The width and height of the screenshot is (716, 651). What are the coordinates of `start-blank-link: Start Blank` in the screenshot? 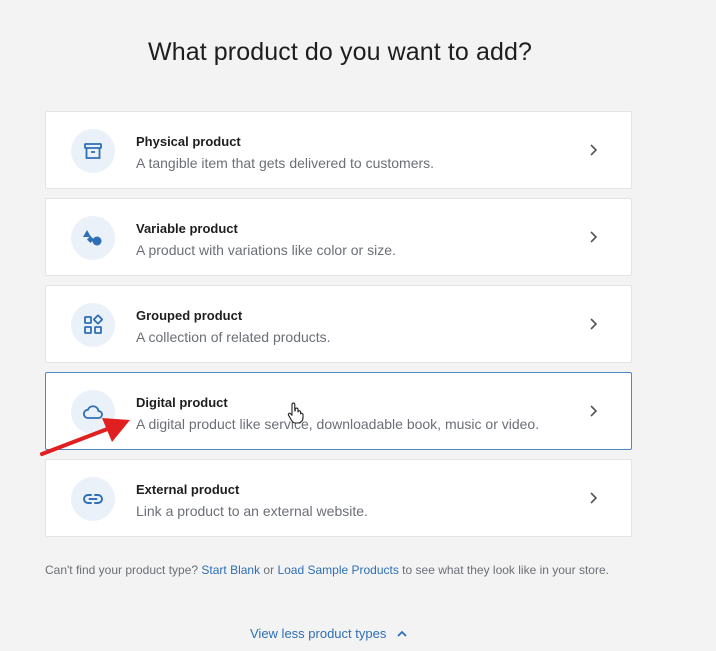 It's located at (230, 570).